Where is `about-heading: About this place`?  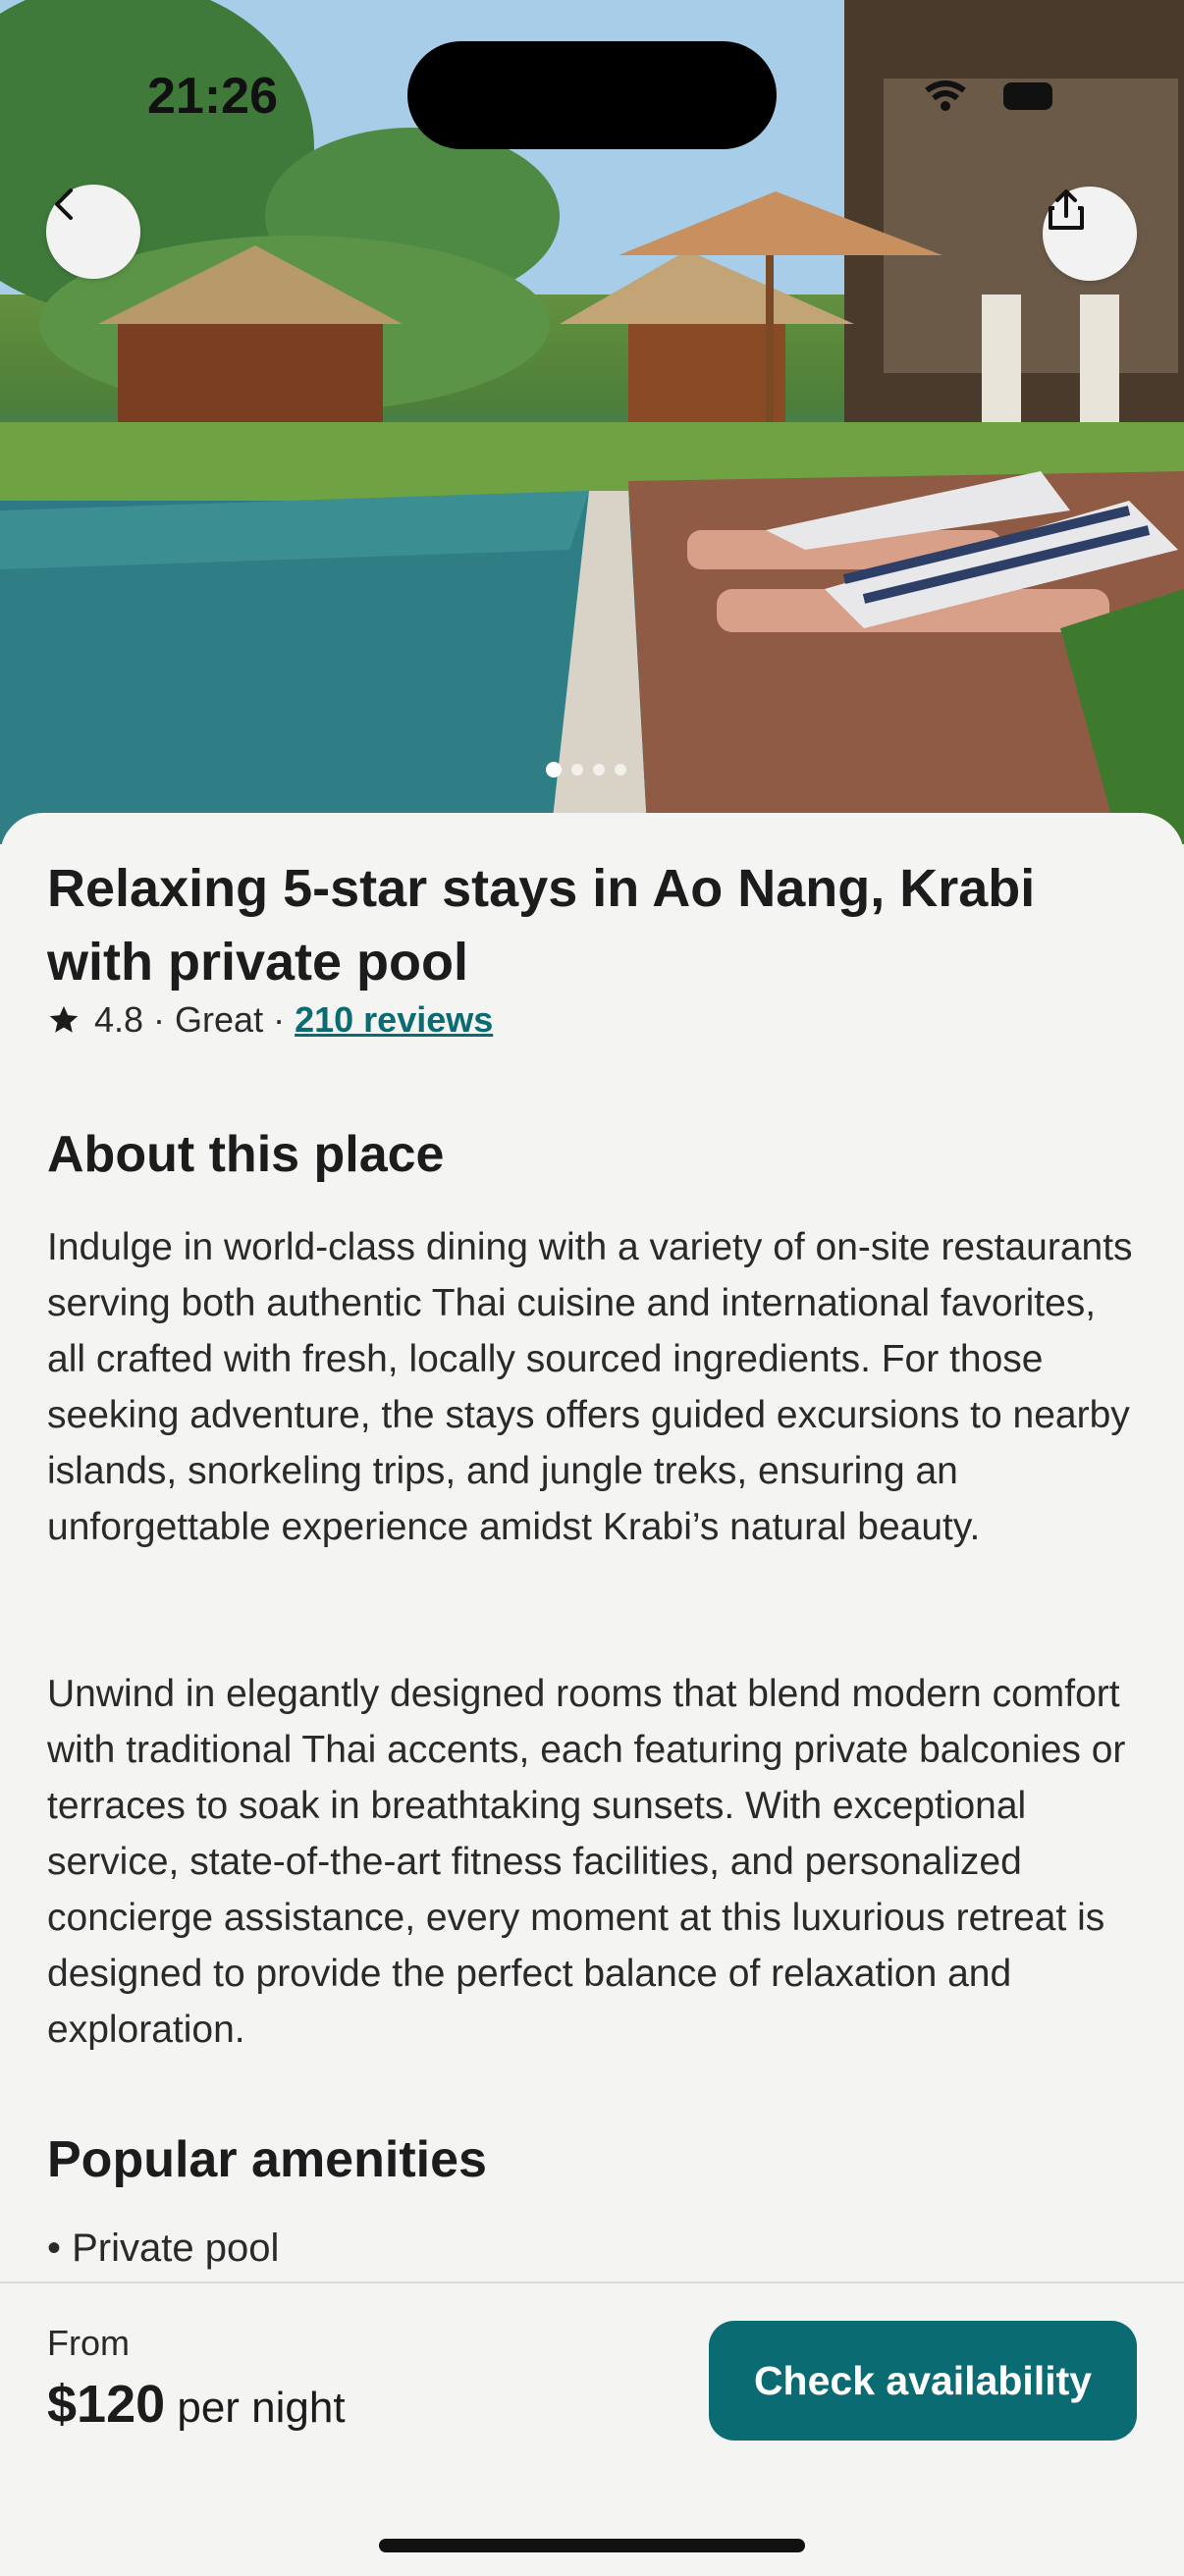
about-heading: About this place is located at coordinates (246, 1154).